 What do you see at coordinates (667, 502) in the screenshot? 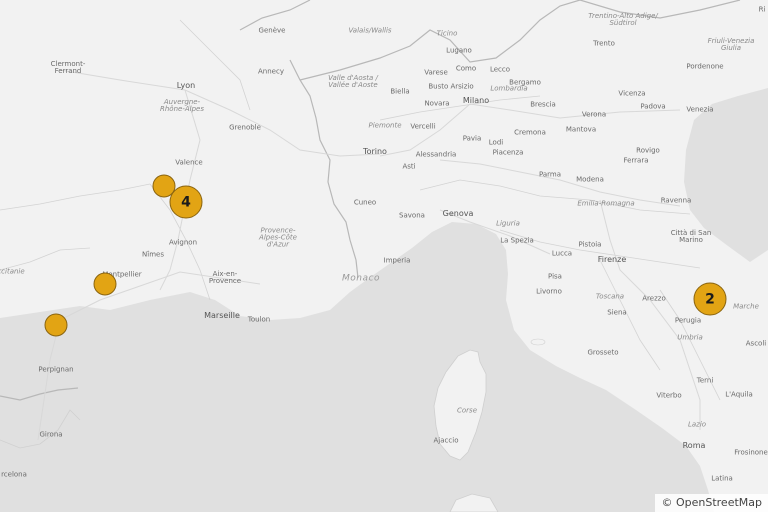
I see `copyright-symbol: ©` at bounding box center [667, 502].